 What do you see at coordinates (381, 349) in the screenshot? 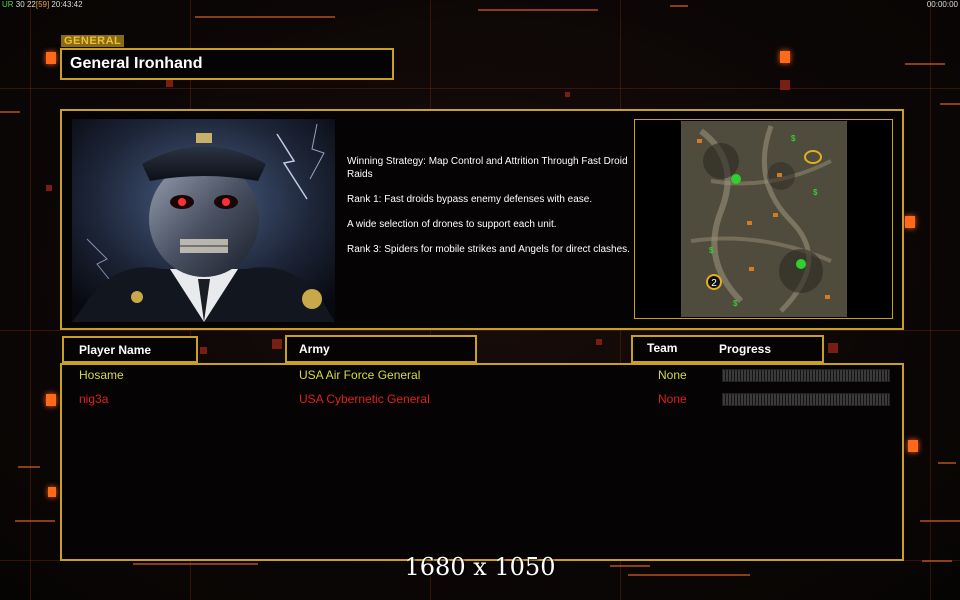
I see `army-header: Army` at bounding box center [381, 349].